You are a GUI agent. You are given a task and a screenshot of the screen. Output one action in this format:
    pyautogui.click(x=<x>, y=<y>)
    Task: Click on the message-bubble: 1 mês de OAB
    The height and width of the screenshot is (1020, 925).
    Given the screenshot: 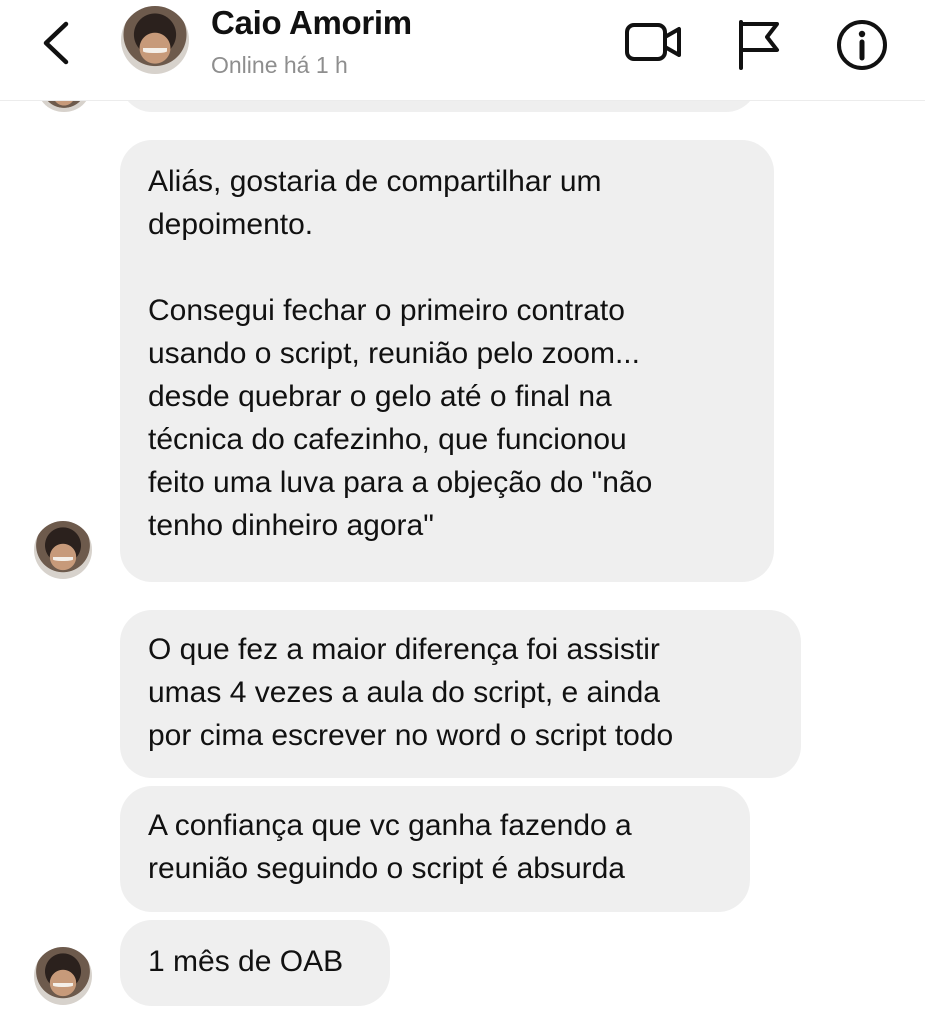 What is the action you would take?
    pyautogui.click(x=255, y=963)
    